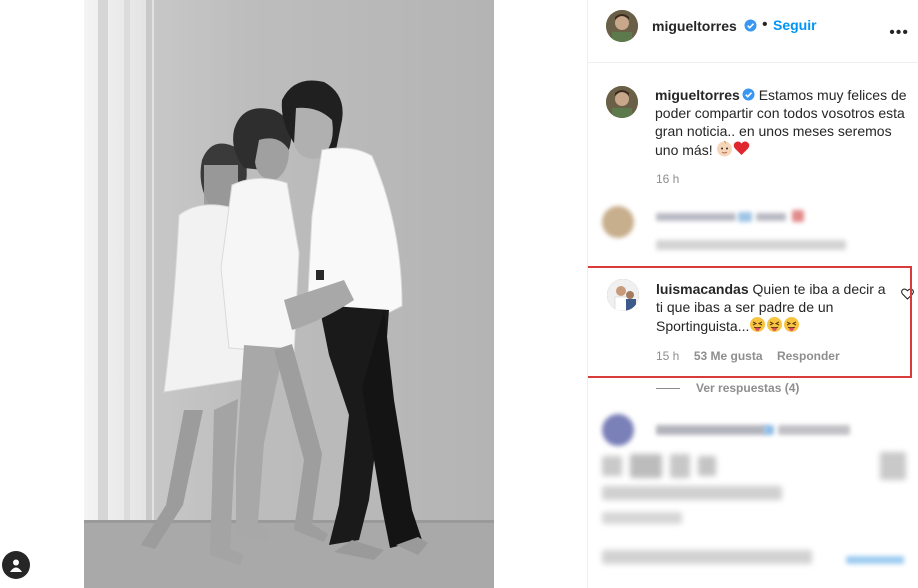 The width and height of the screenshot is (918, 588). What do you see at coordinates (899, 33) in the screenshot?
I see `more-options-icon: •••` at bounding box center [899, 33].